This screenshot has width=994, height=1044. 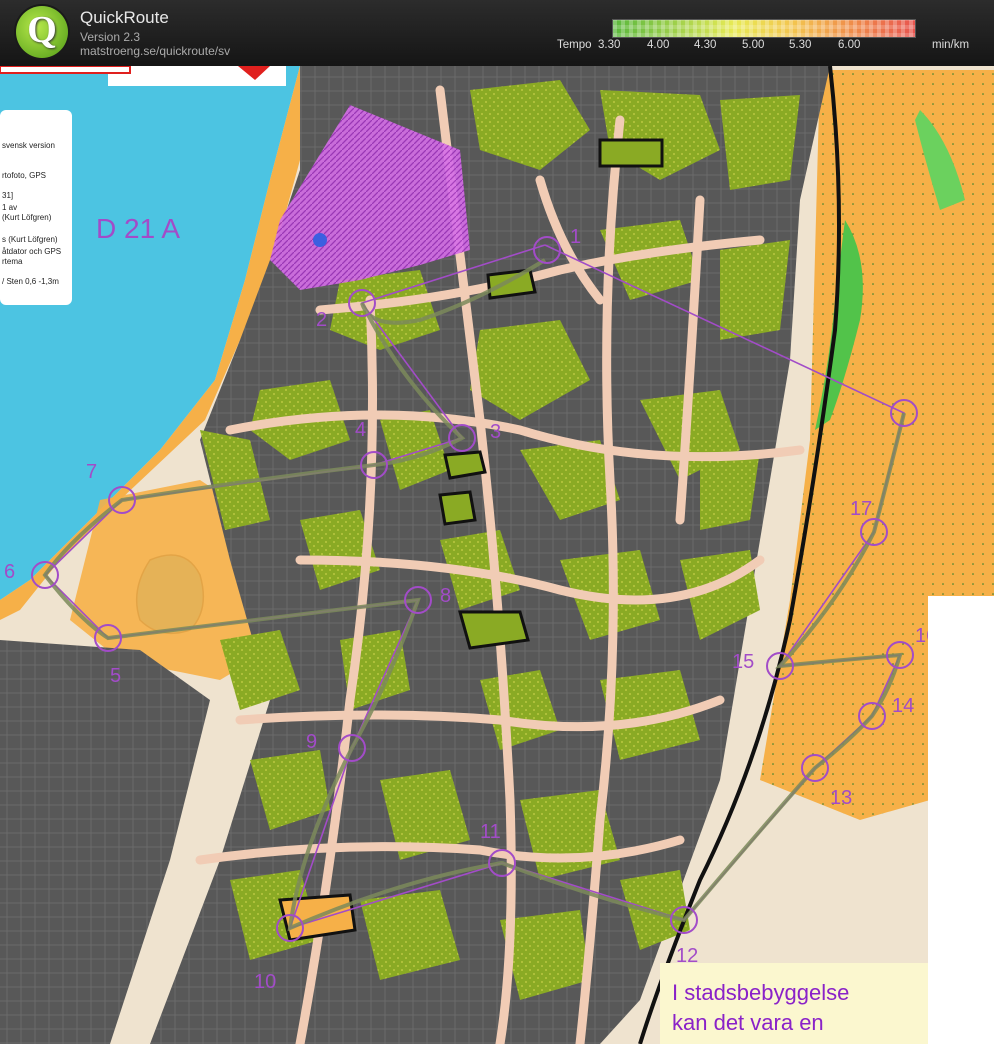 I want to click on app-version: Version 2.3, so click(x=110, y=37).